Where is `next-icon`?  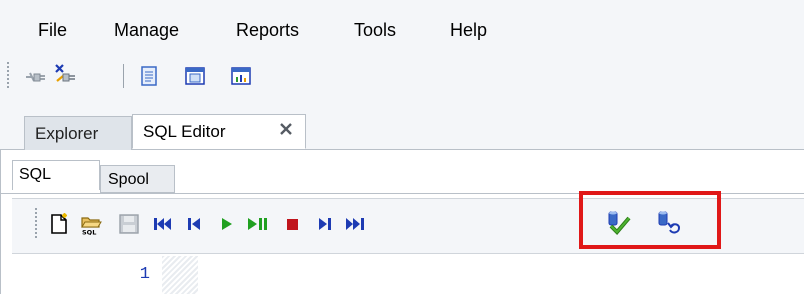
next-icon is located at coordinates (325, 224).